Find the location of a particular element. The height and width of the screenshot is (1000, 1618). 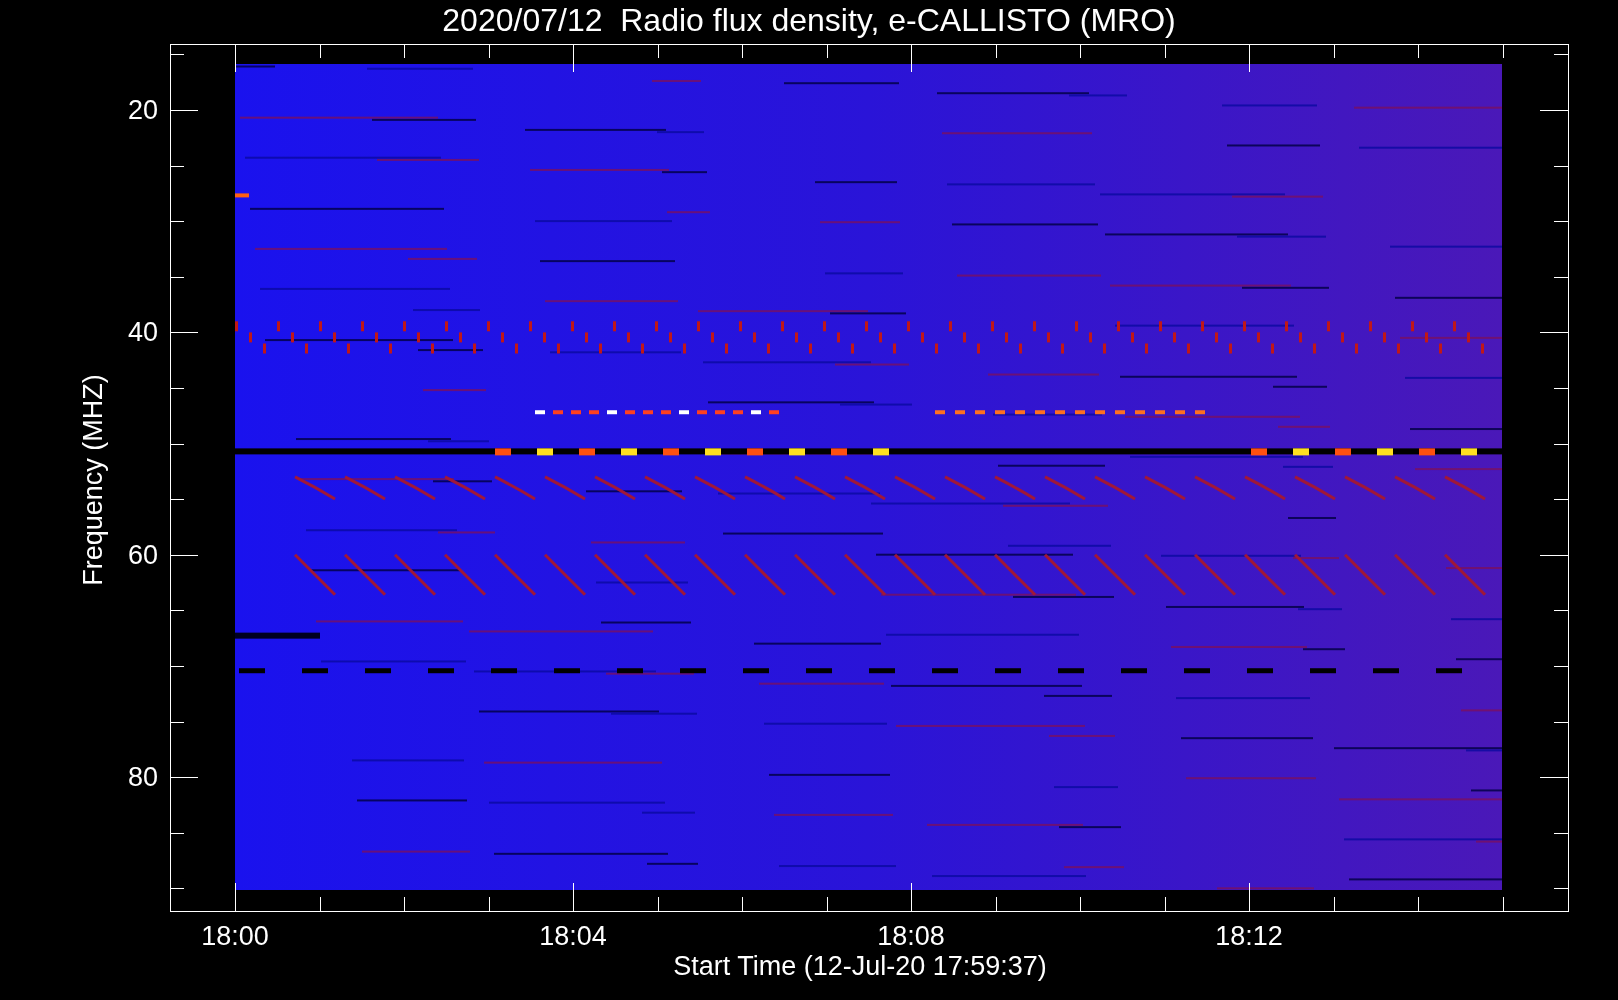

y-tick-label: 20 is located at coordinates (142, 110).